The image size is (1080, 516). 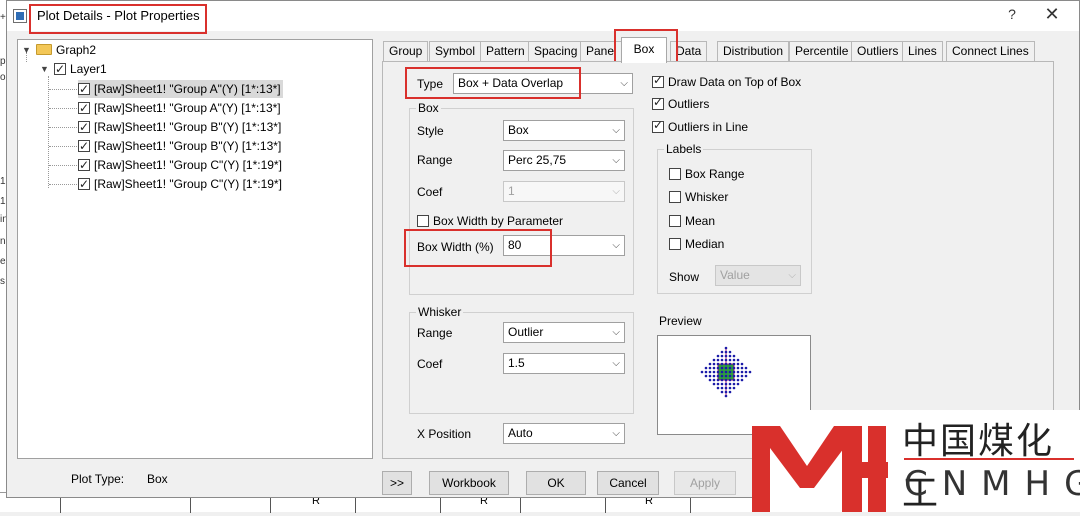 I want to click on outliers-in-line-label: Outliers in Line, so click(x=708, y=127).